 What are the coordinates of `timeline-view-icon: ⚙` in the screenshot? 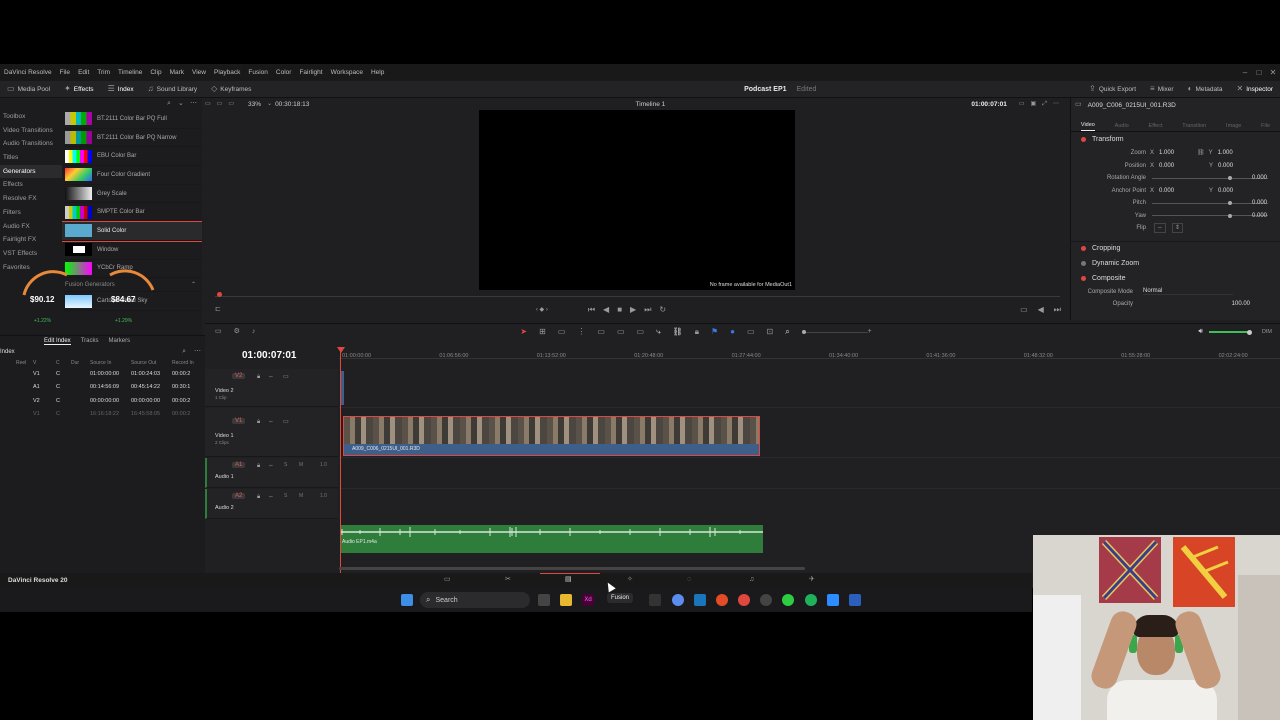 It's located at (237, 332).